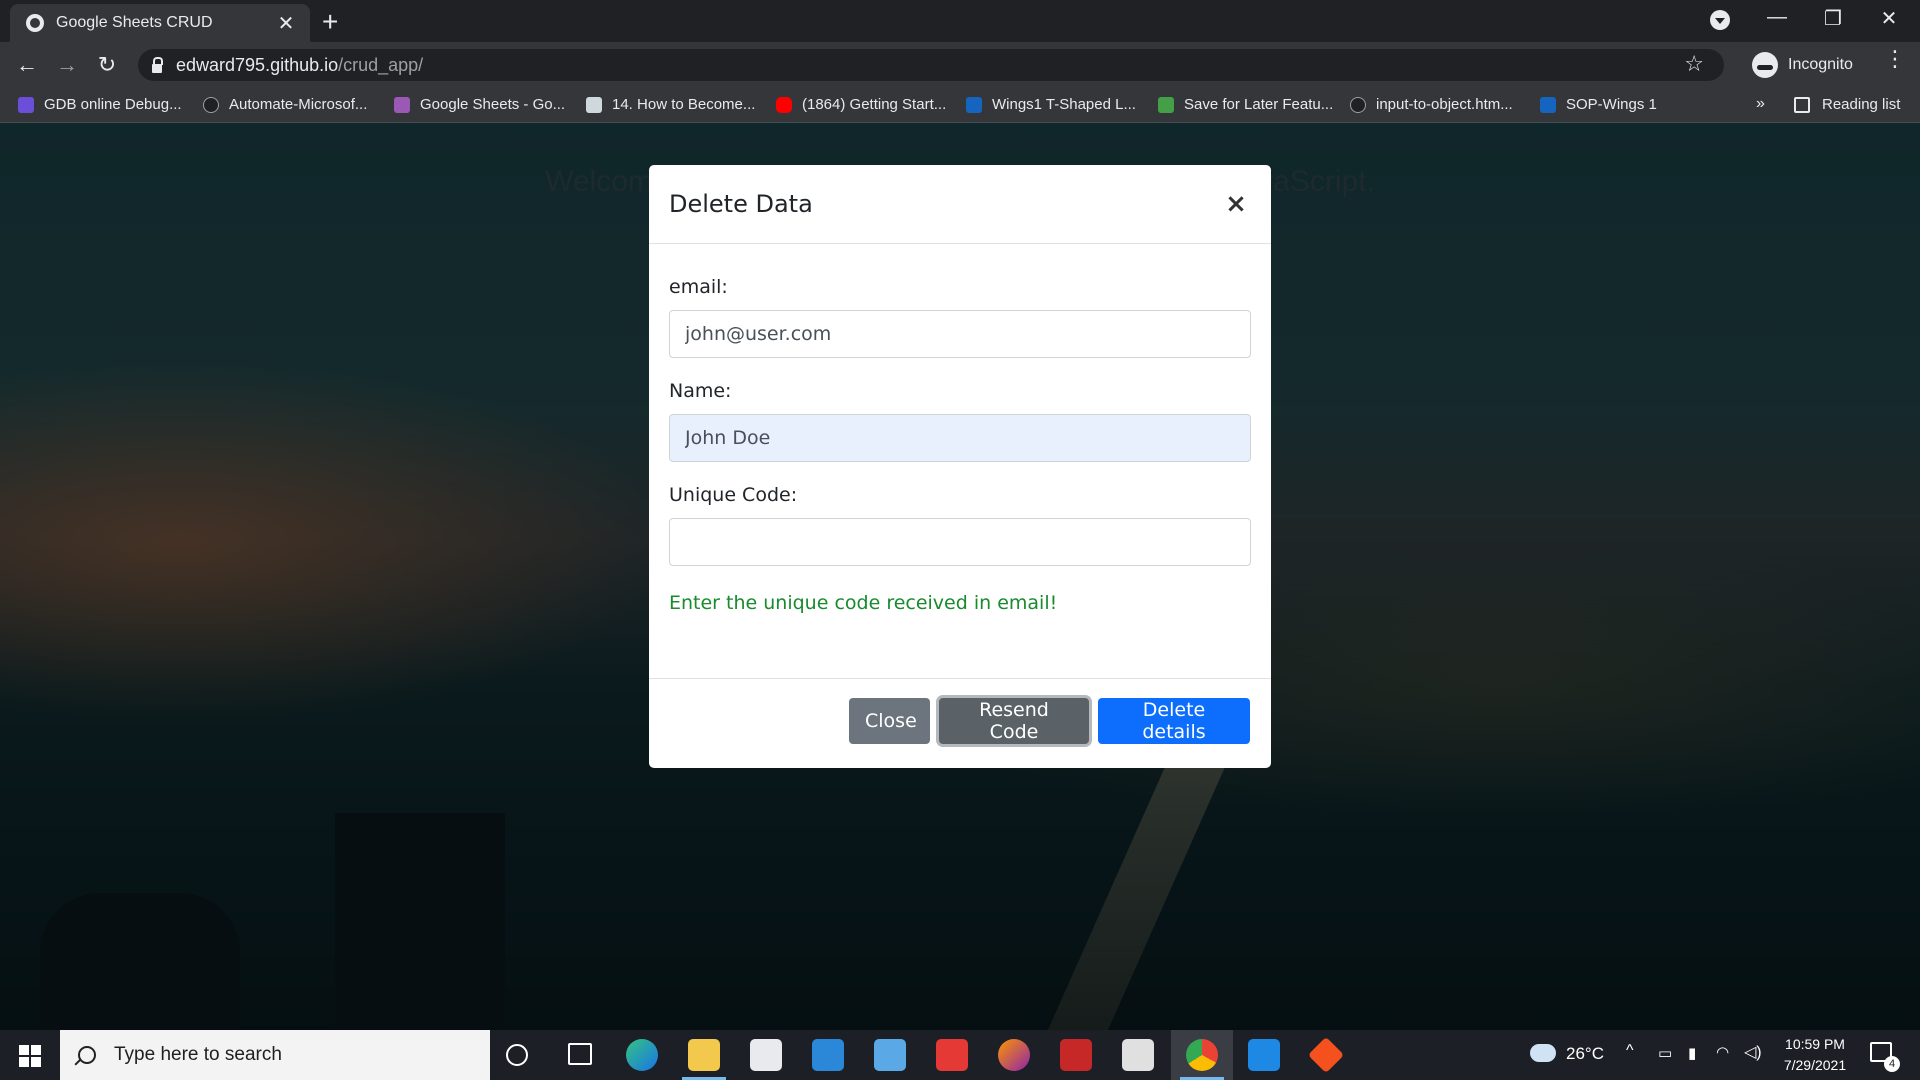  I want to click on close-button: Close, so click(889, 721).